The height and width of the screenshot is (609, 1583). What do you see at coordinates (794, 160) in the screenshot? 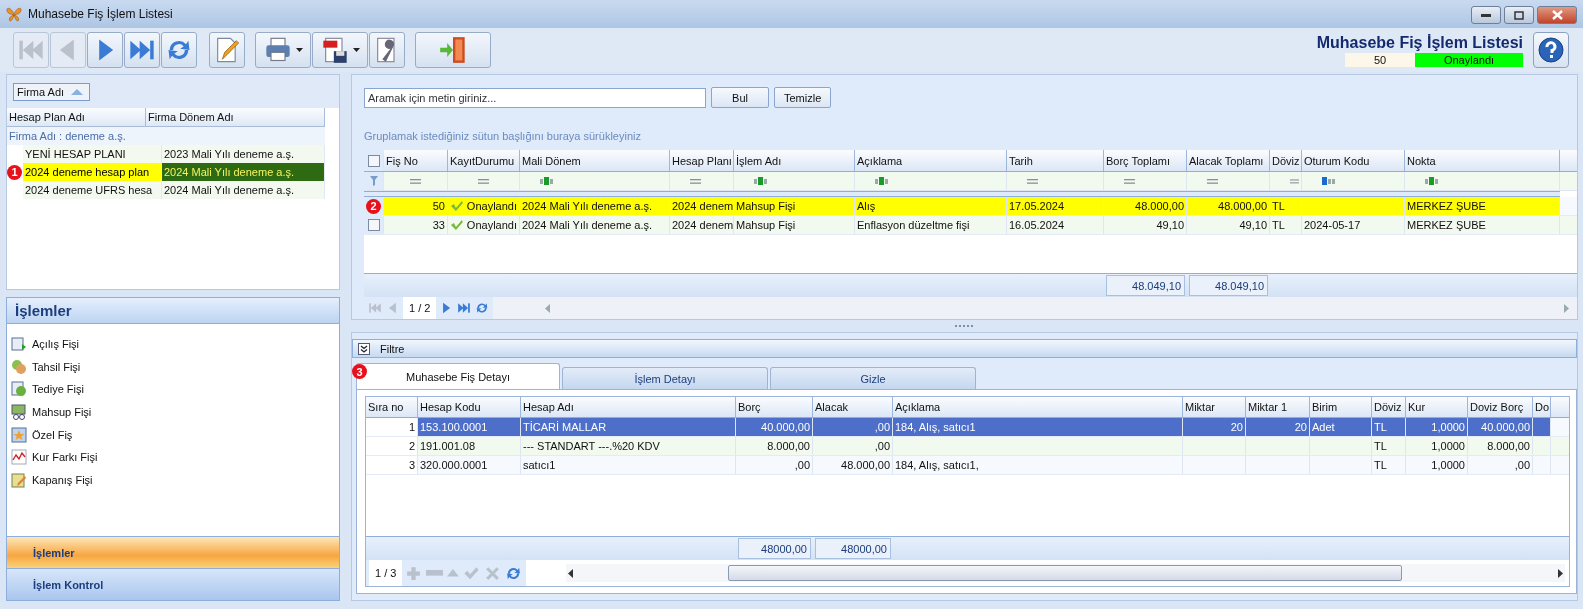
I see `column-header: İşlem Adı` at bounding box center [794, 160].